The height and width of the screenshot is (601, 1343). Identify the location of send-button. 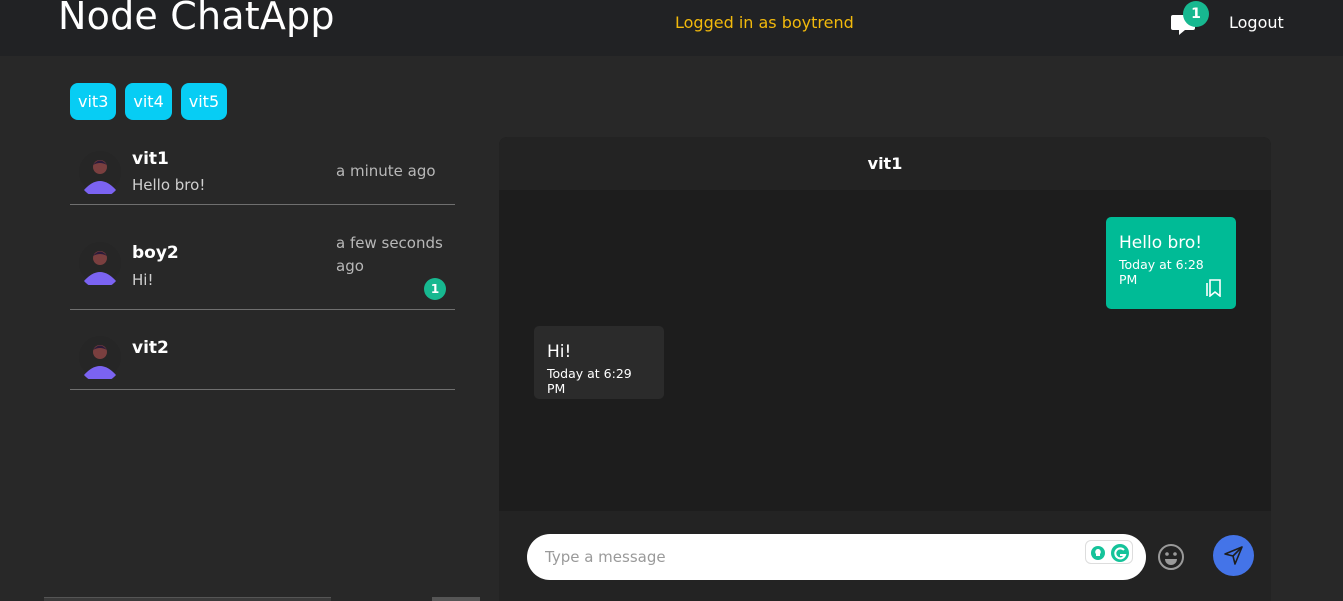
(1233, 555).